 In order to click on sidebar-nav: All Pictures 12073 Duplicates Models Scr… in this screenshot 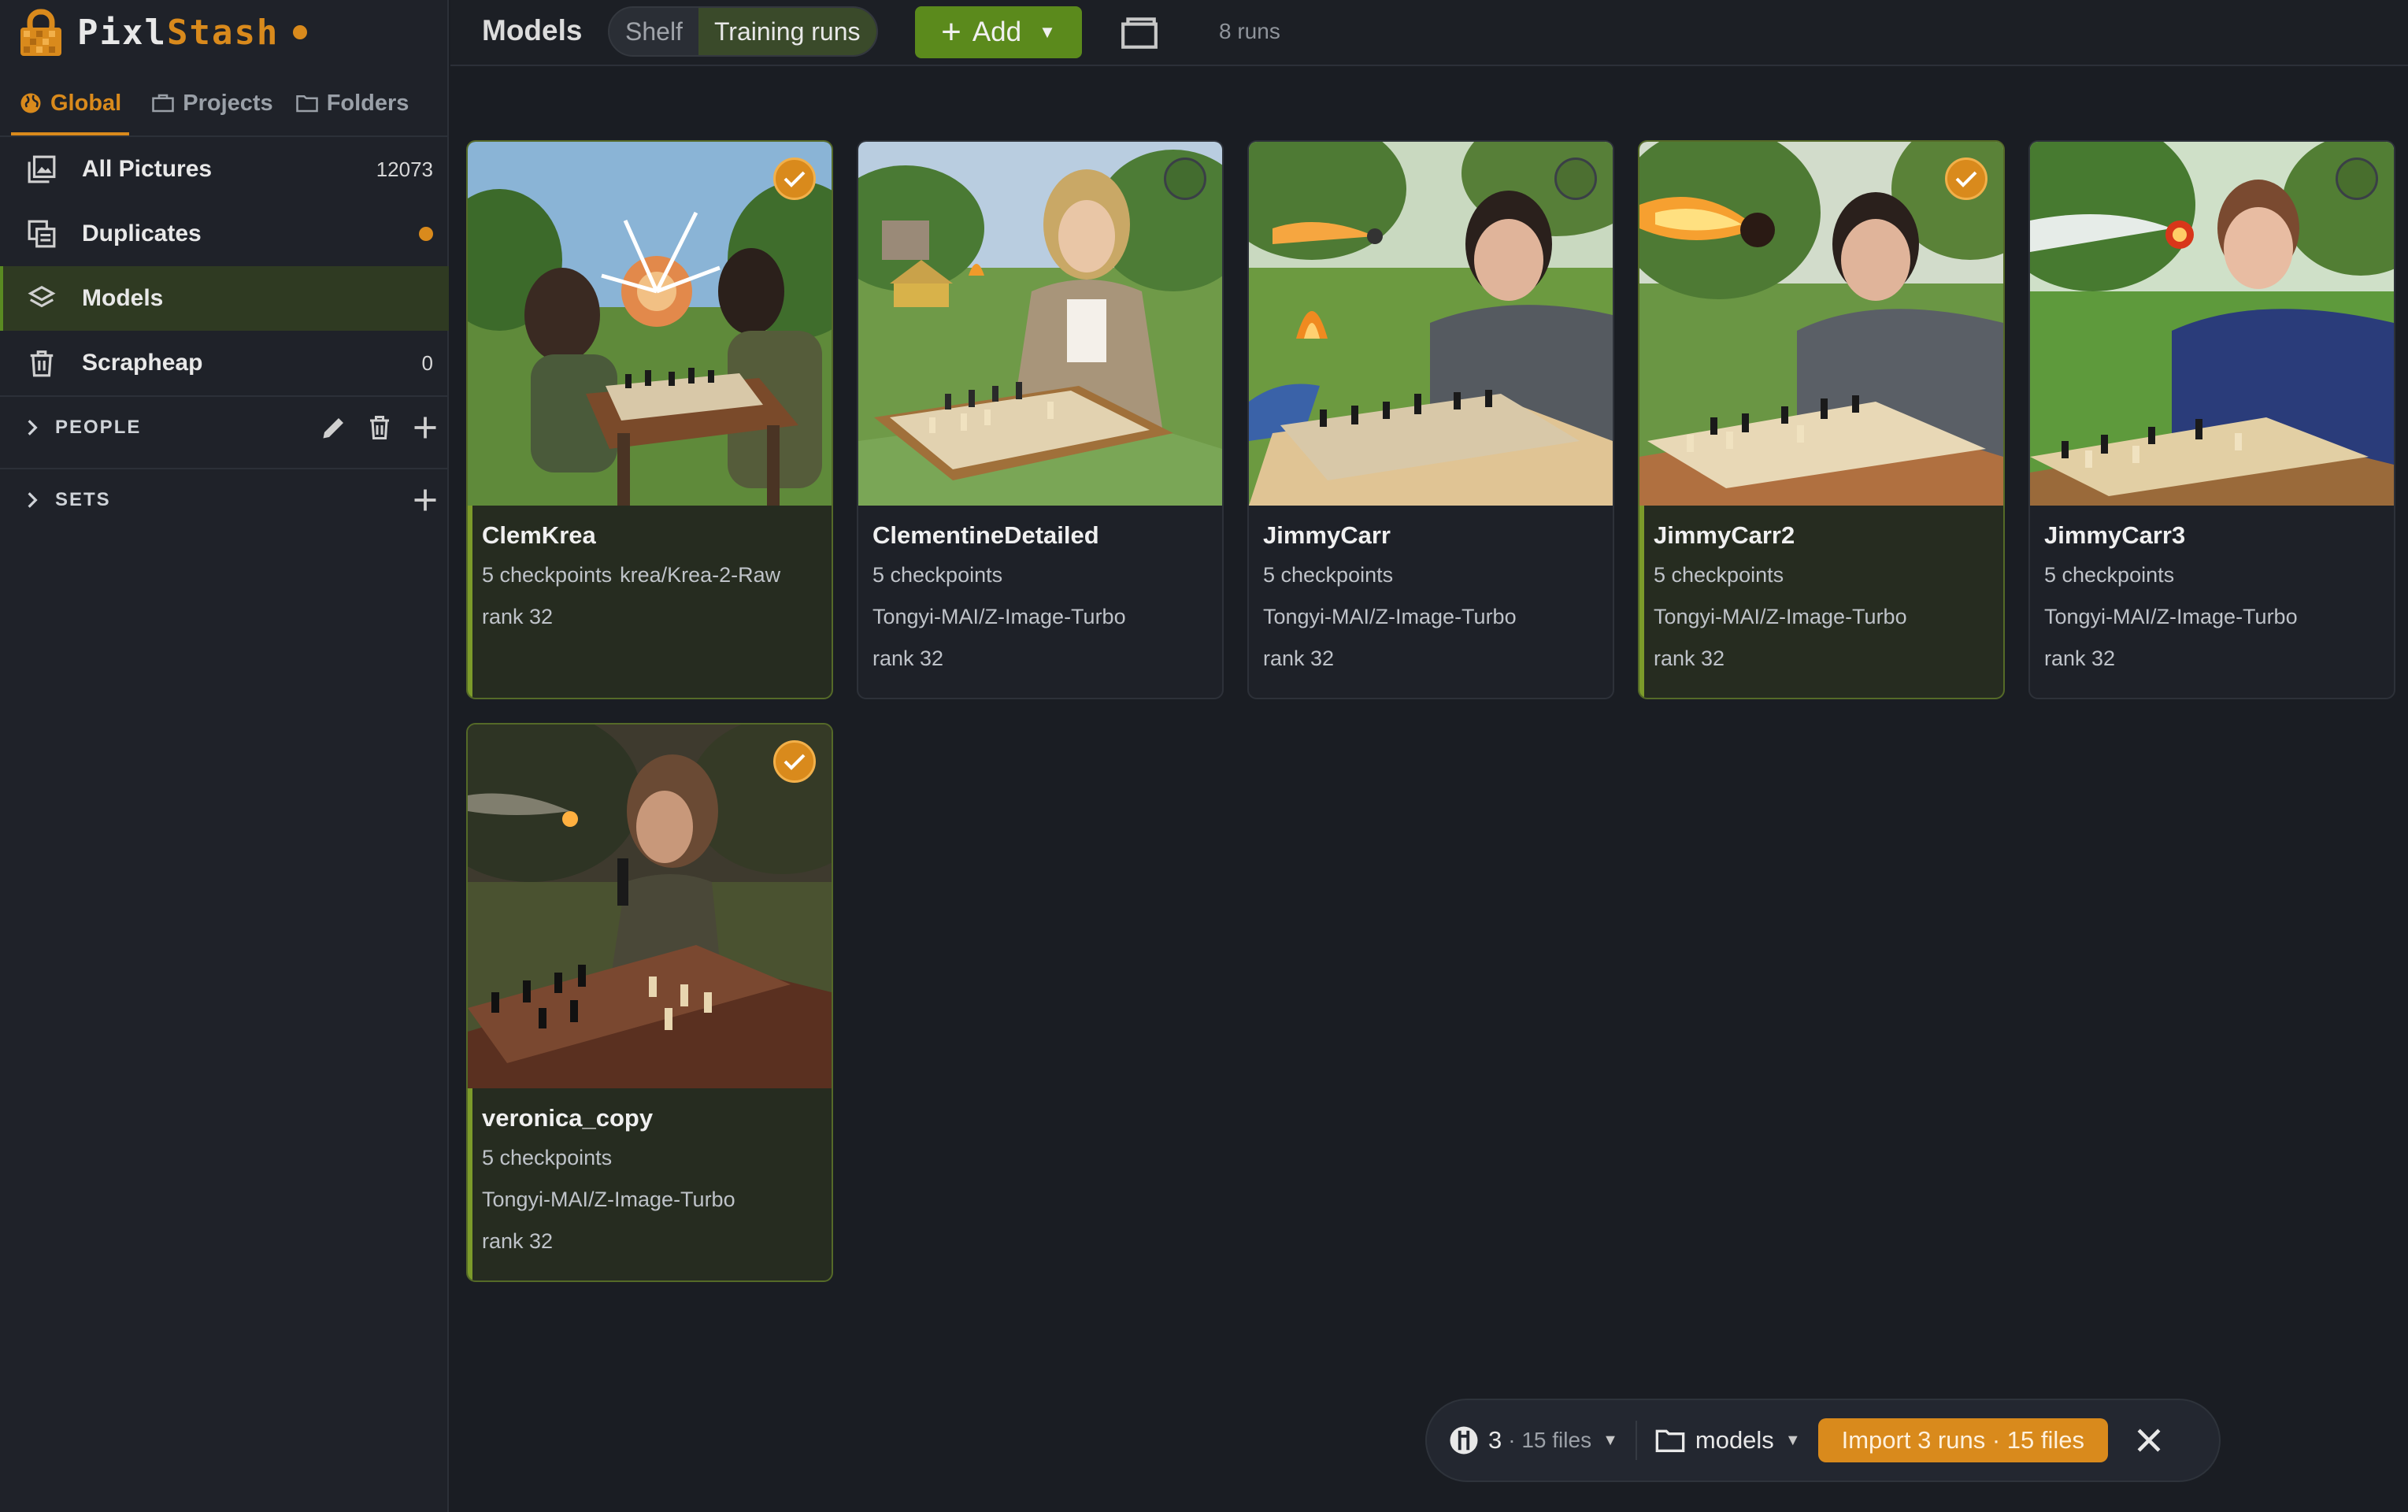, I will do `click(225, 266)`.